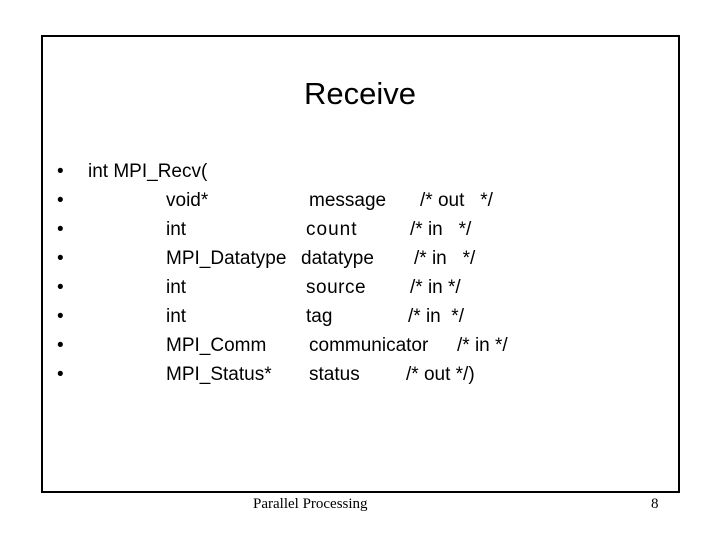 This screenshot has width=720, height=540. Describe the element at coordinates (310, 504) in the screenshot. I see `footer-text: Parallel Processing` at that location.